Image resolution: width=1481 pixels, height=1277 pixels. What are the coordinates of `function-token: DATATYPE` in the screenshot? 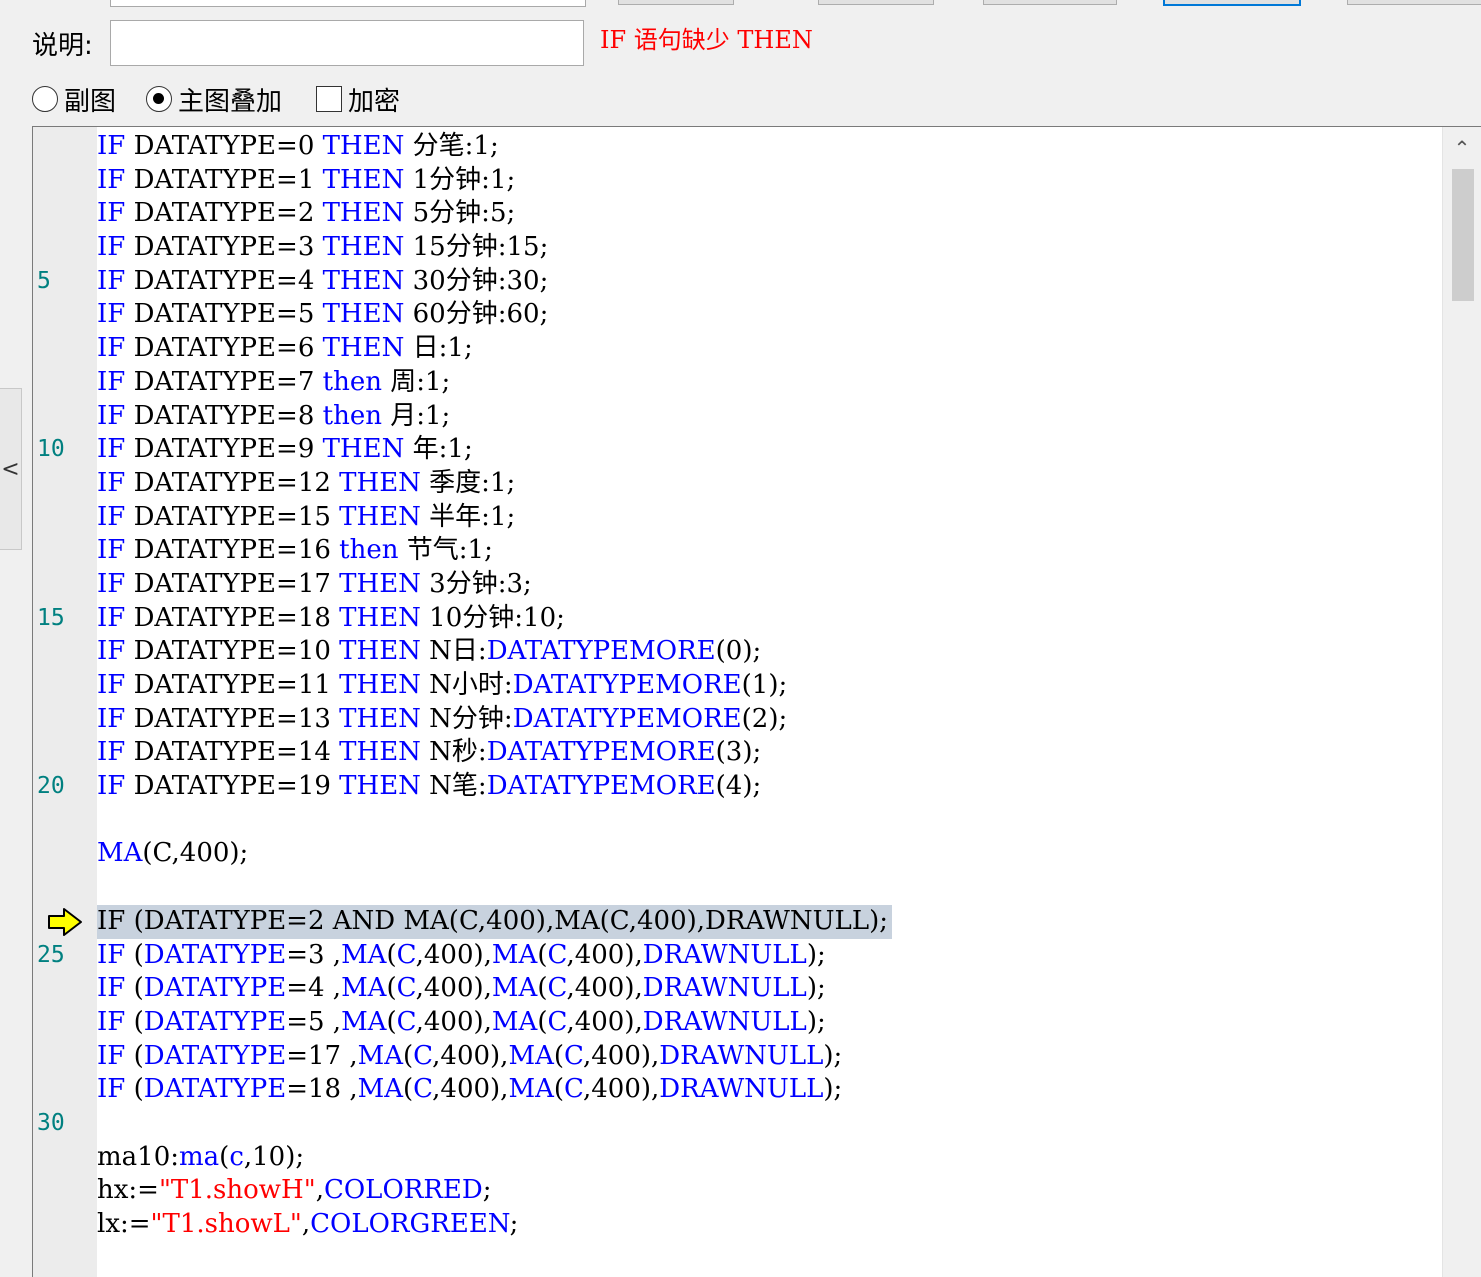 It's located at (215, 988).